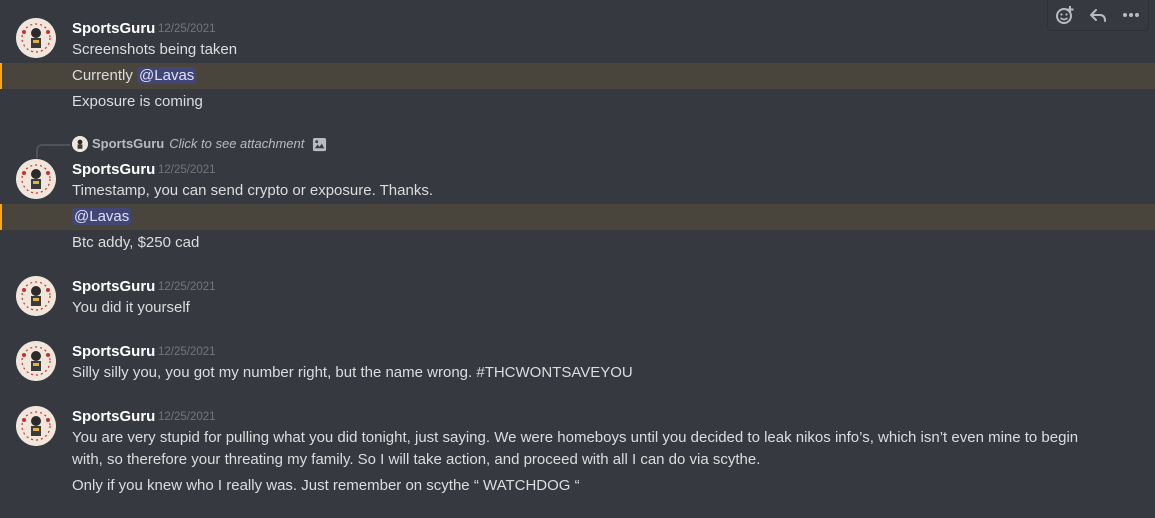 The image size is (1155, 518). I want to click on avatar, so click(36, 426).